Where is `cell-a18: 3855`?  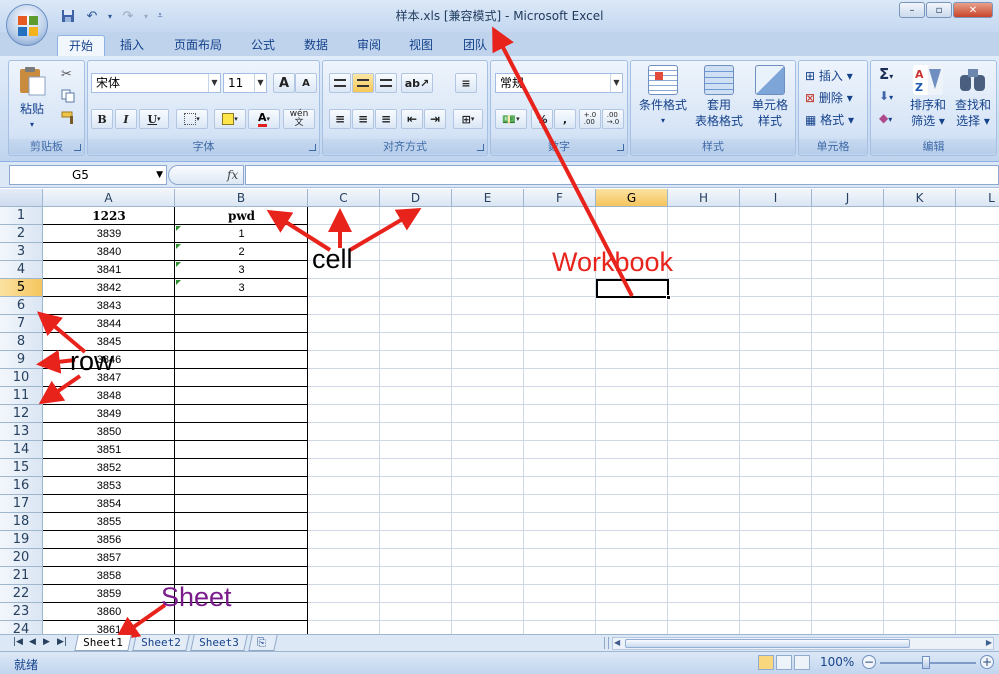
cell-a18: 3855 is located at coordinates (109, 522).